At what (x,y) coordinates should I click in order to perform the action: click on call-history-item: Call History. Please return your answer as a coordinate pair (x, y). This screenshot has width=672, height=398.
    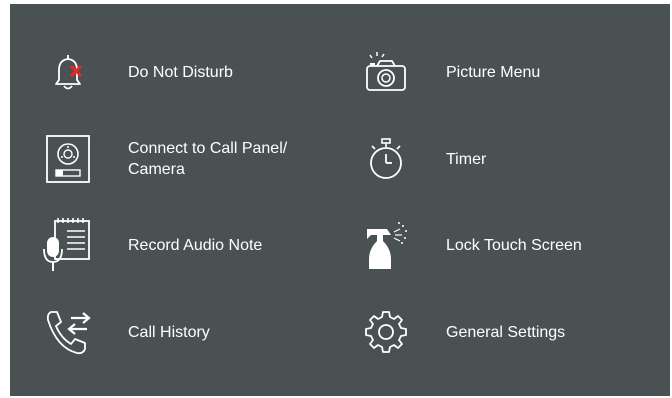
    Looking at the image, I should click on (124, 332).